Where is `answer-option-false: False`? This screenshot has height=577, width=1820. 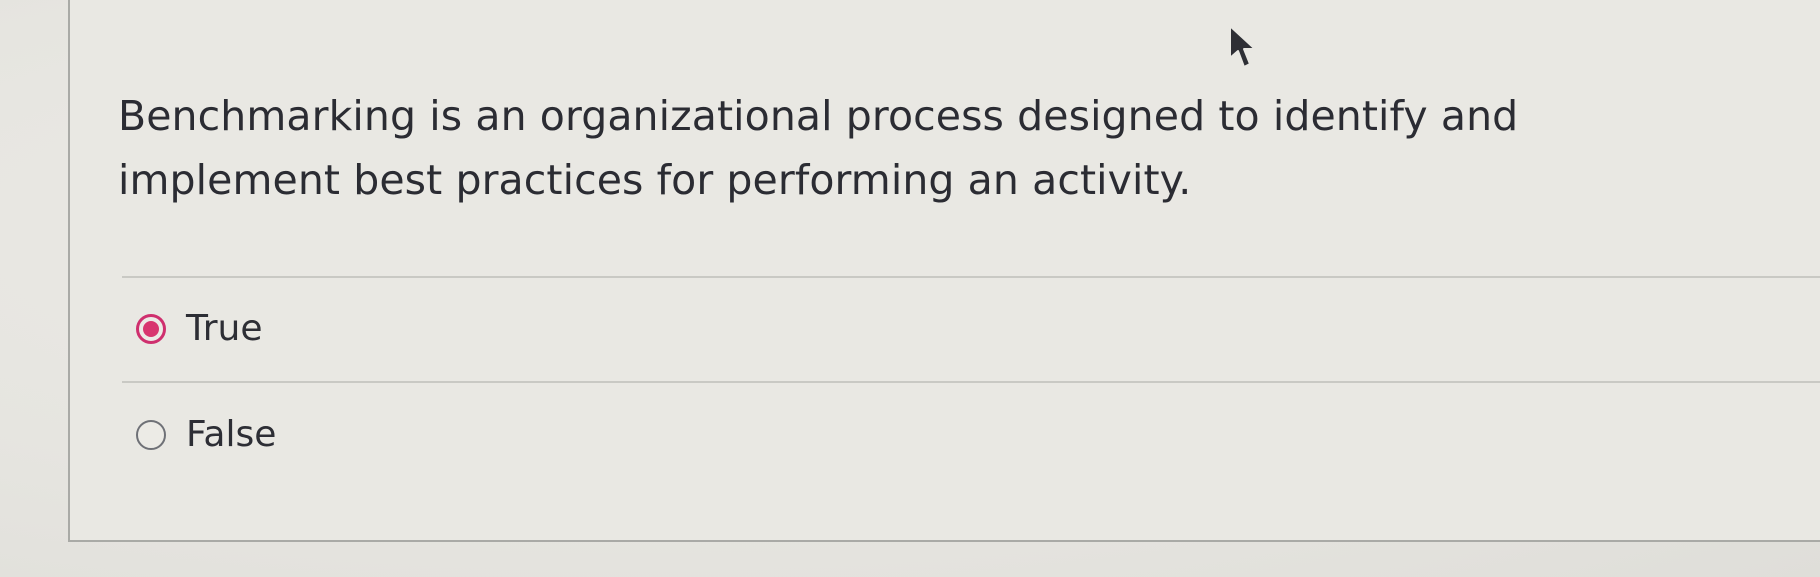 answer-option-false: False is located at coordinates (206, 435).